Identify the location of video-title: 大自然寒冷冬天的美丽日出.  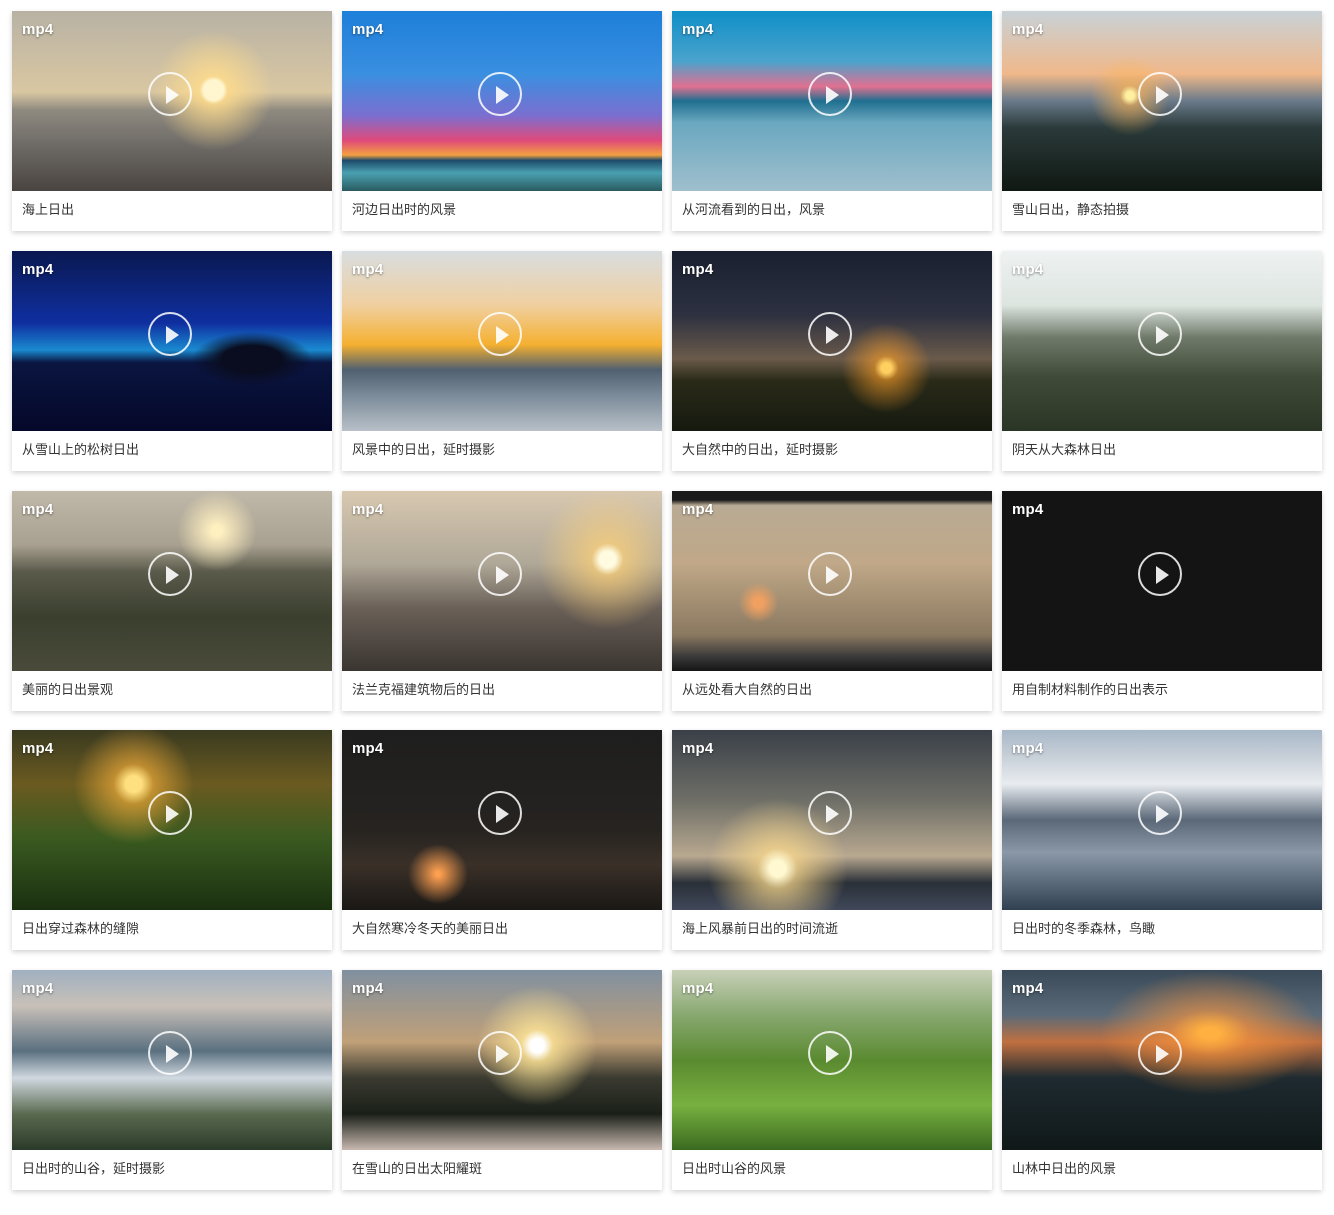
(502, 930).